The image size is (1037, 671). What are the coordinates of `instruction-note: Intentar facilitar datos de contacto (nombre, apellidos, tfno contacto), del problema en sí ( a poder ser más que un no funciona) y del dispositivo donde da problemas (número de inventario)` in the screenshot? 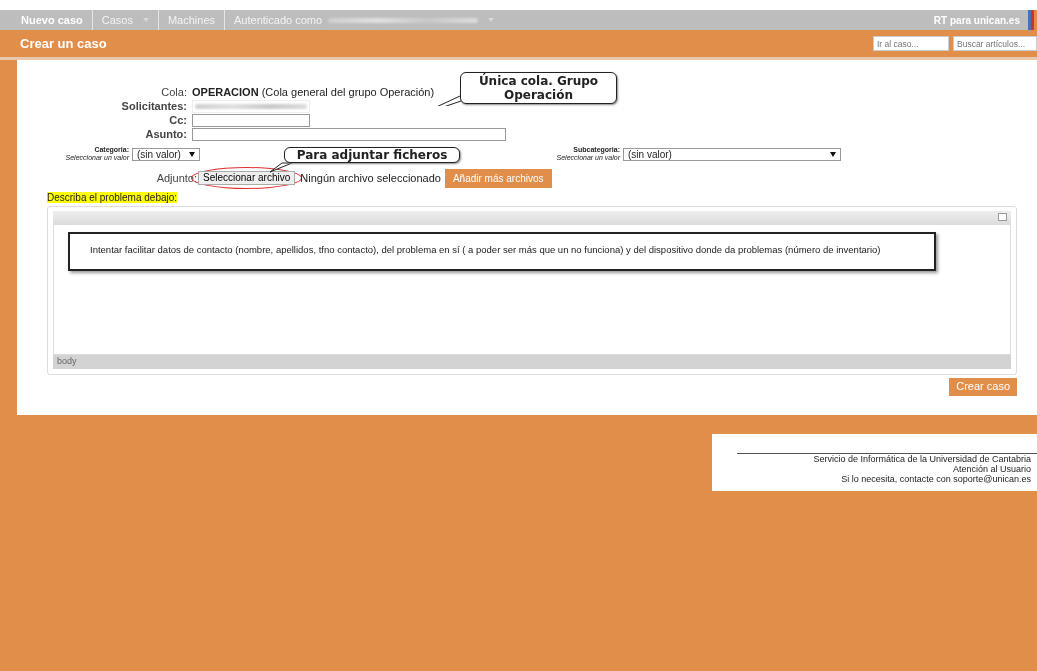 It's located at (502, 251).